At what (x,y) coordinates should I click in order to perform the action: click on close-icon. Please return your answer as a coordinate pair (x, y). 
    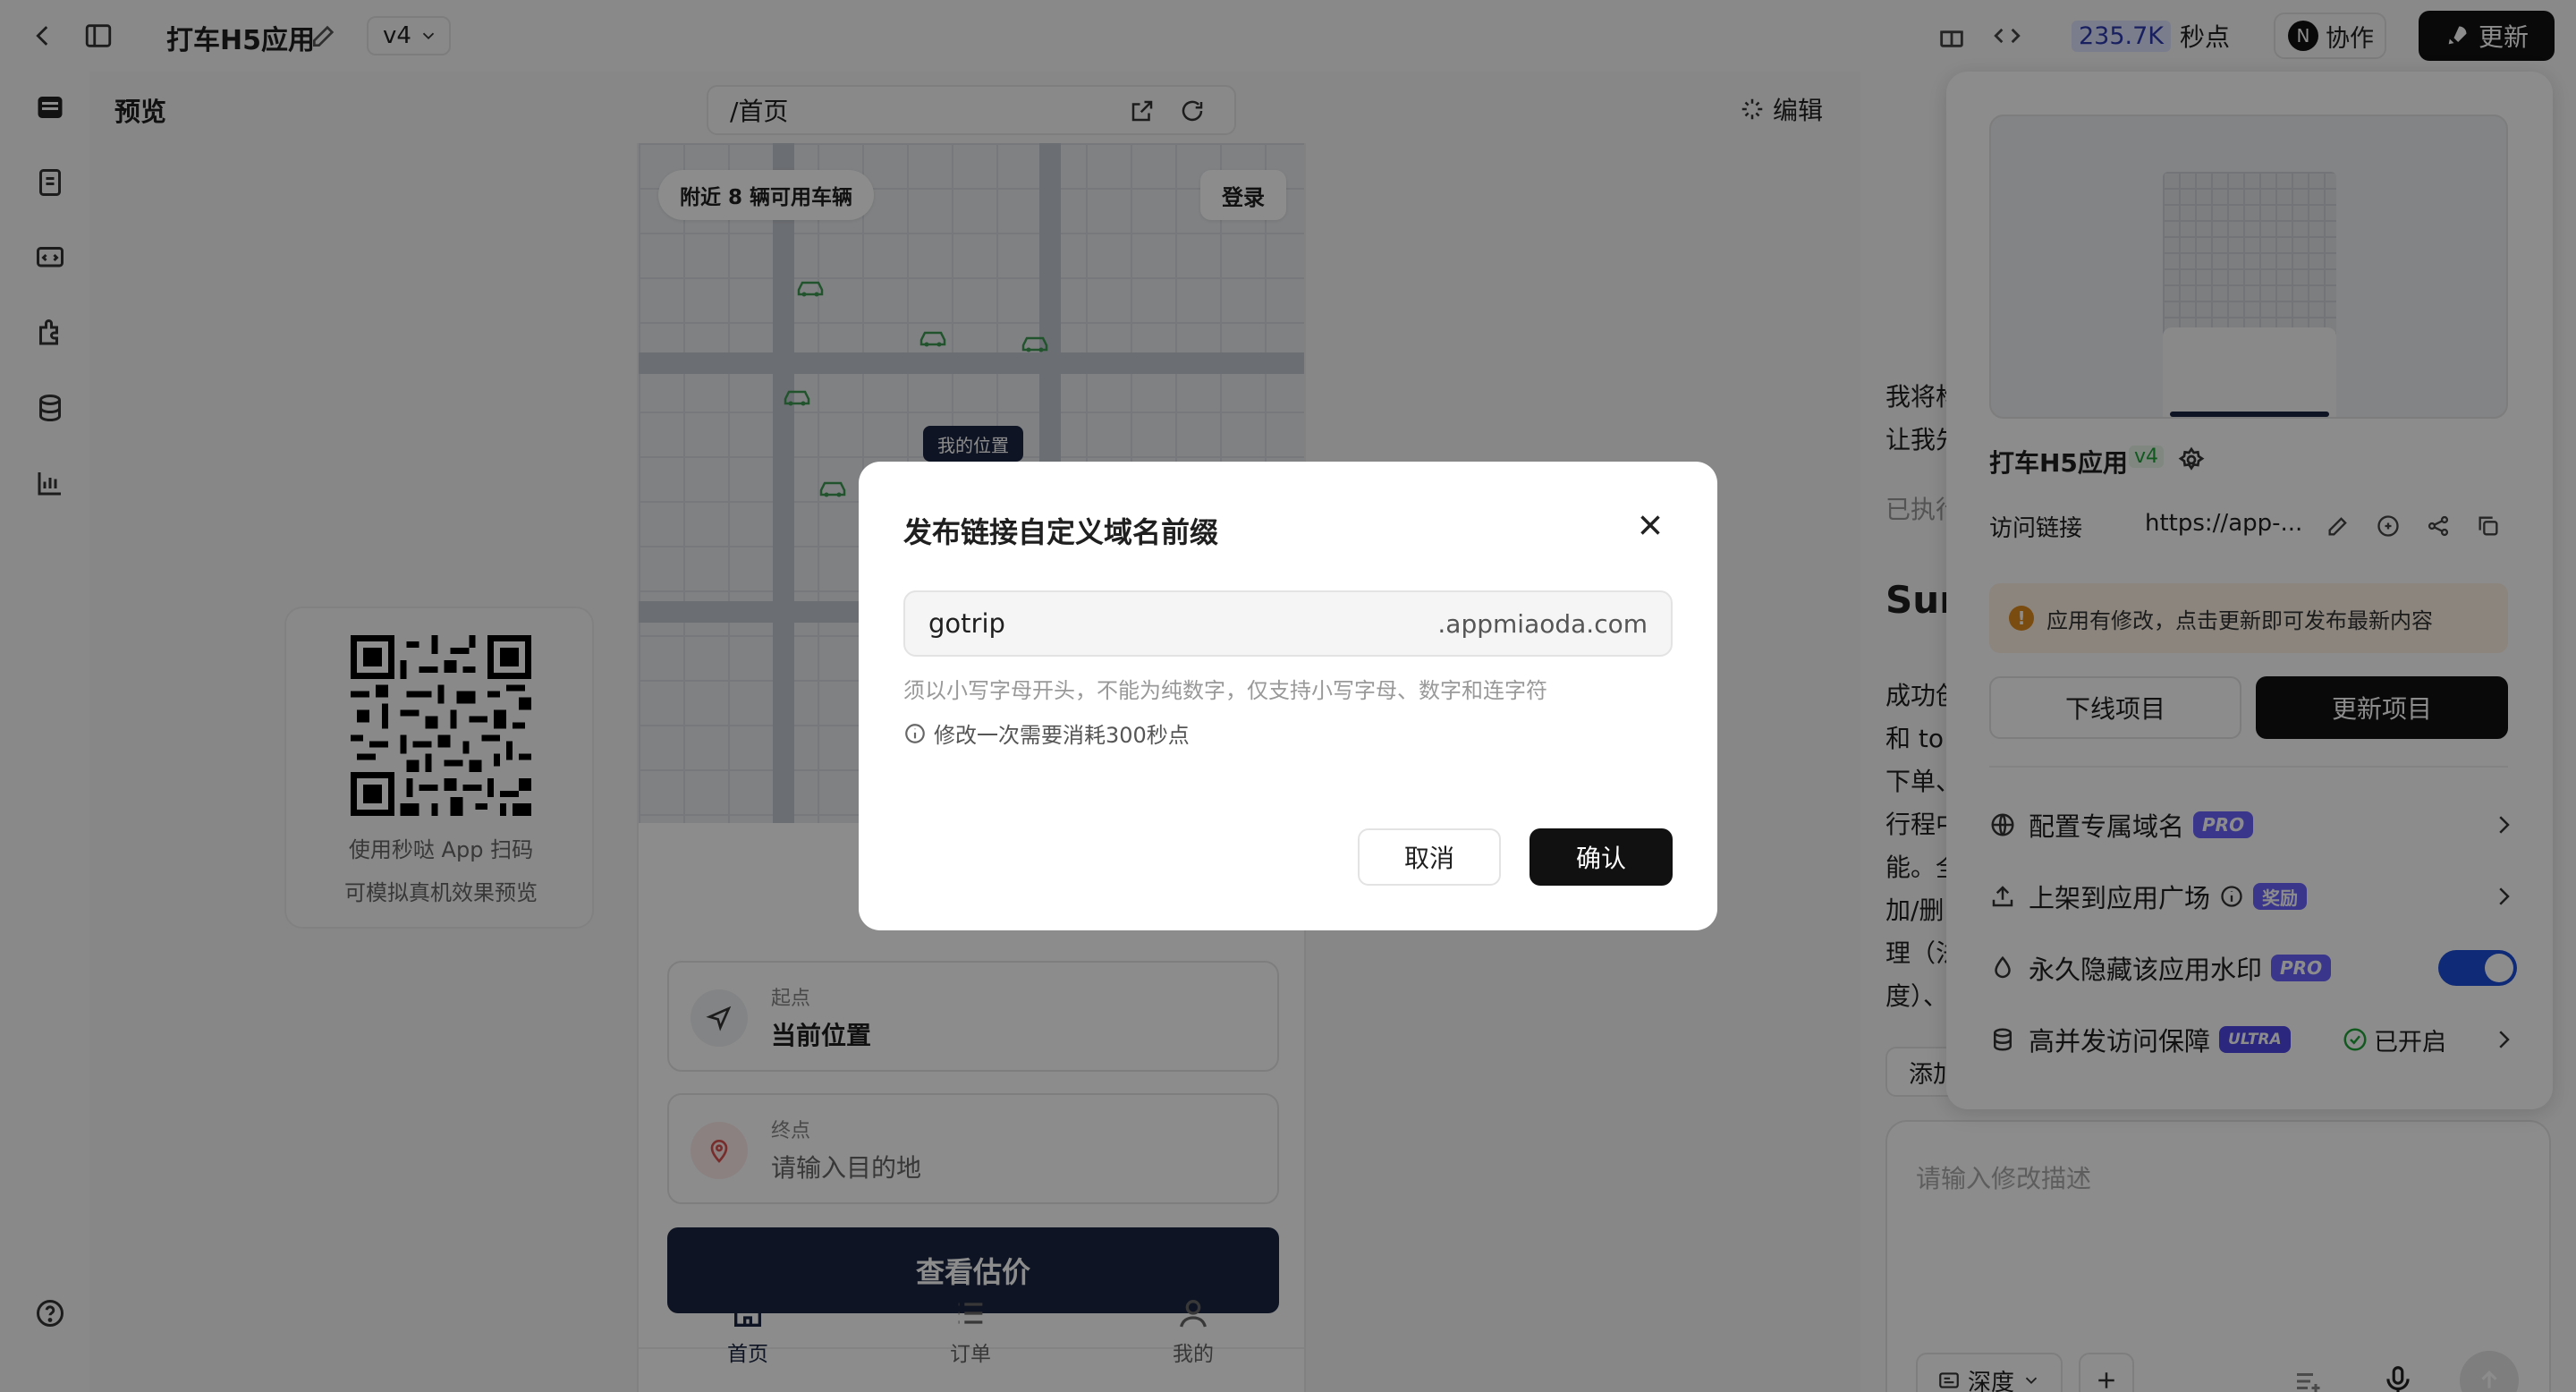
    Looking at the image, I should click on (1650, 525).